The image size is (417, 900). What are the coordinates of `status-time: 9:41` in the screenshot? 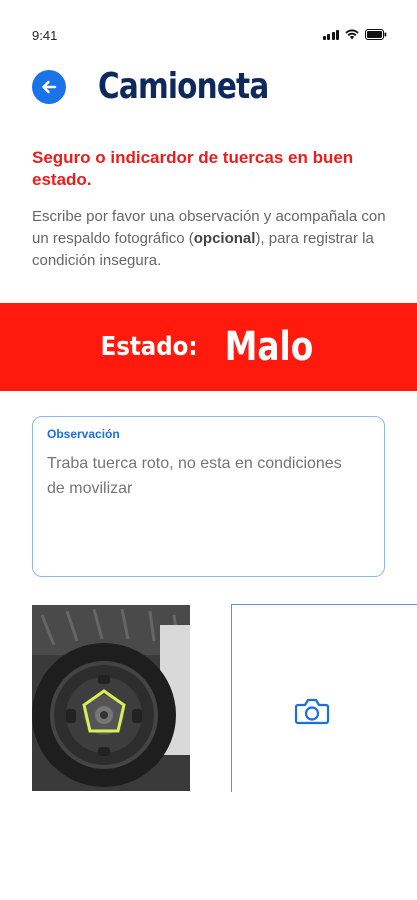 It's located at (45, 35).